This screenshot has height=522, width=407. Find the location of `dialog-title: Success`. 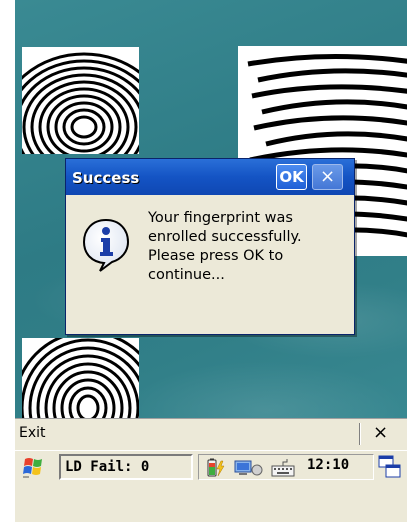

dialog-title: Success is located at coordinates (106, 178).